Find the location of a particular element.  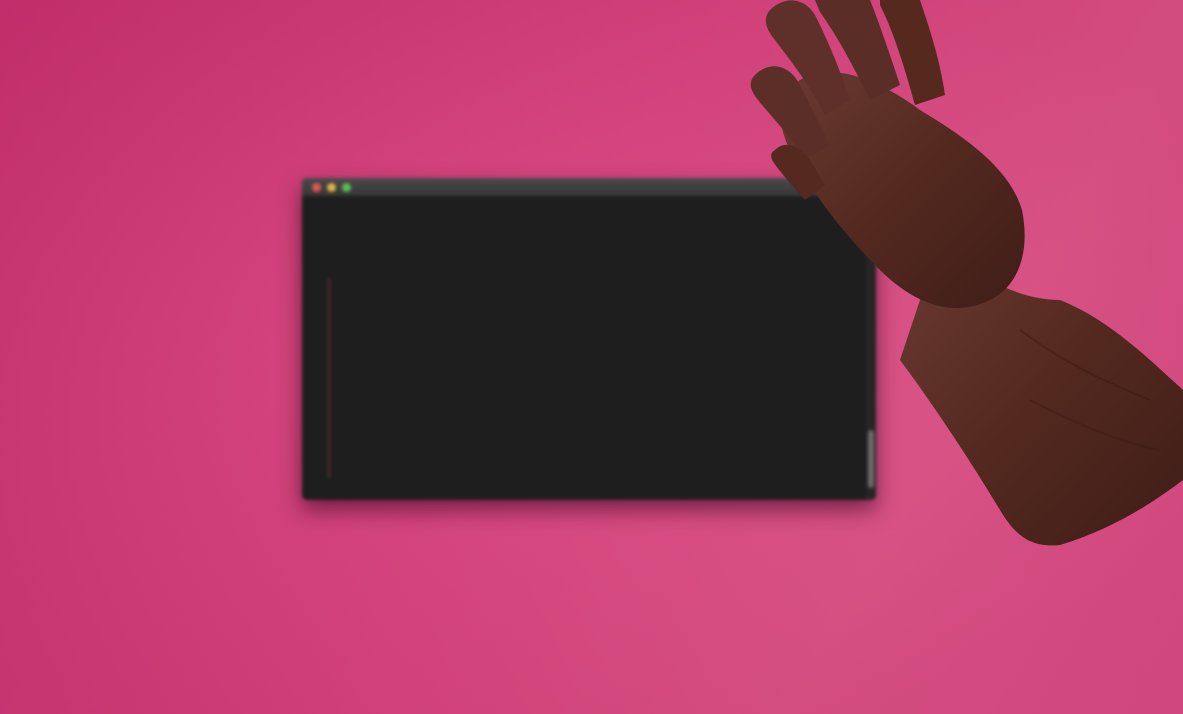

close-window-button is located at coordinates (316, 187).